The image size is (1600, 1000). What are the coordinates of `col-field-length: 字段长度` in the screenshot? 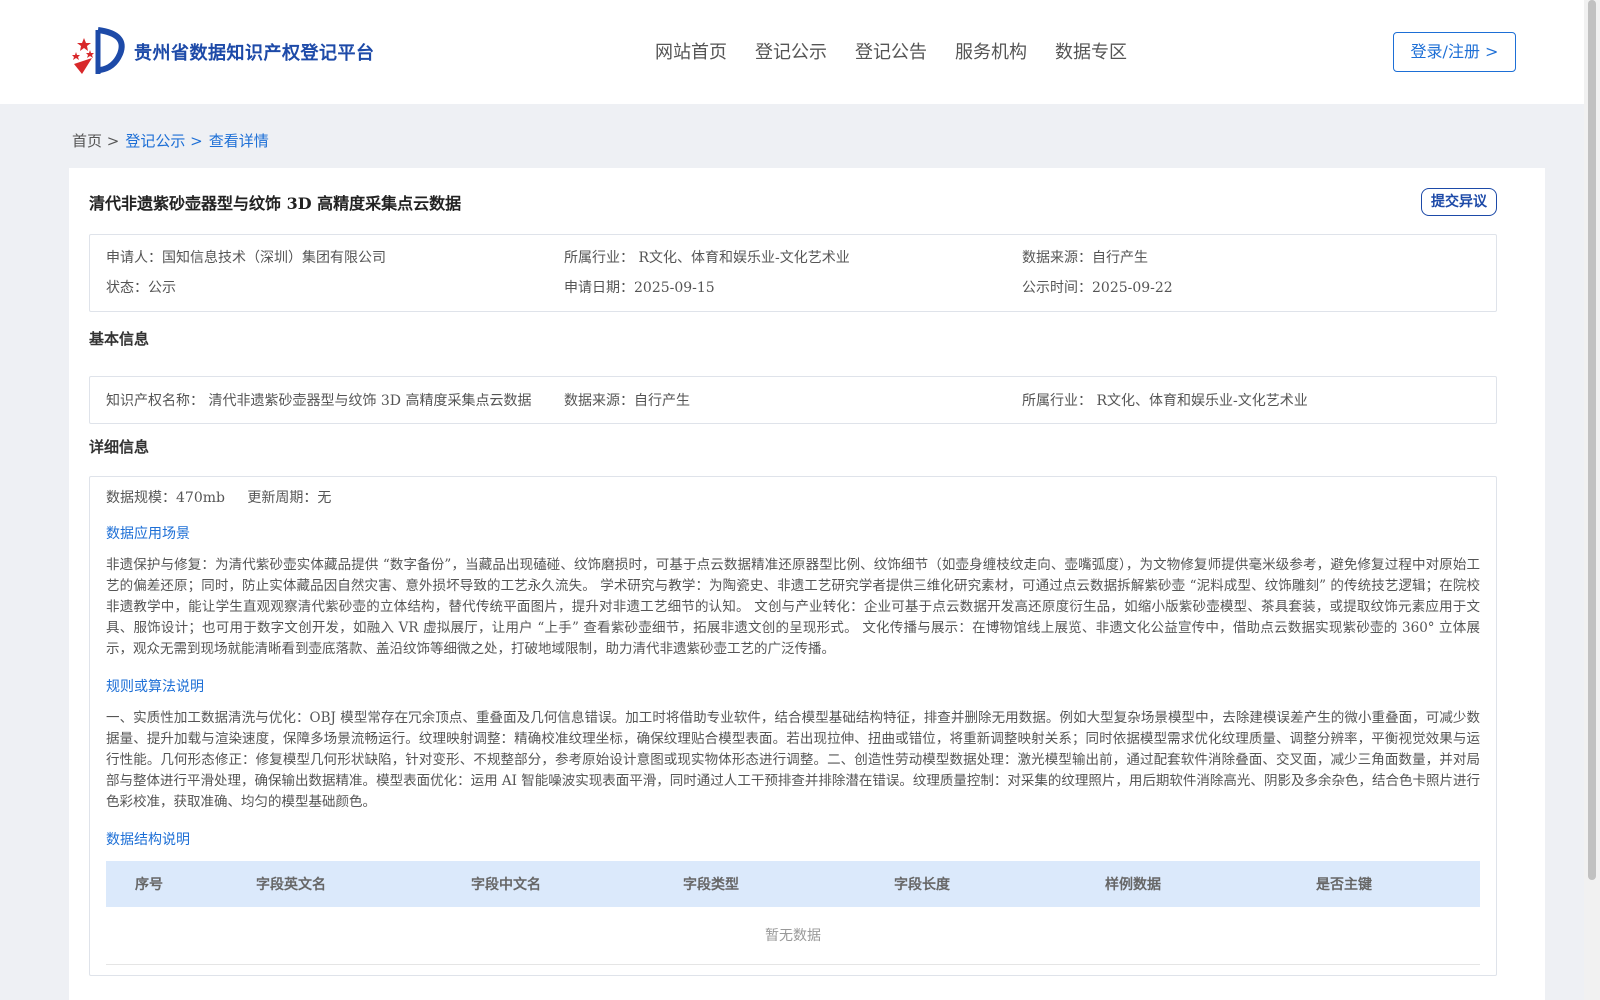 It's located at (922, 885).